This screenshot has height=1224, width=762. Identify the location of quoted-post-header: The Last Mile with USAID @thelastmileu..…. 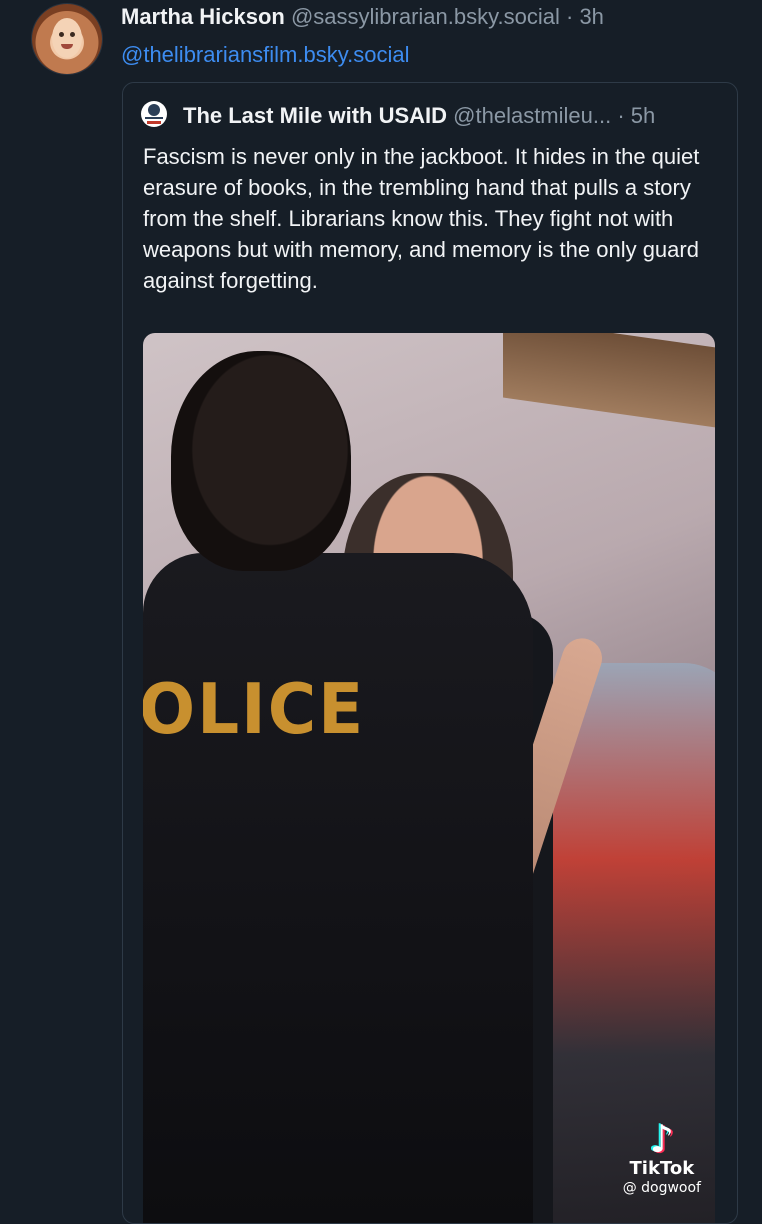
(419, 116).